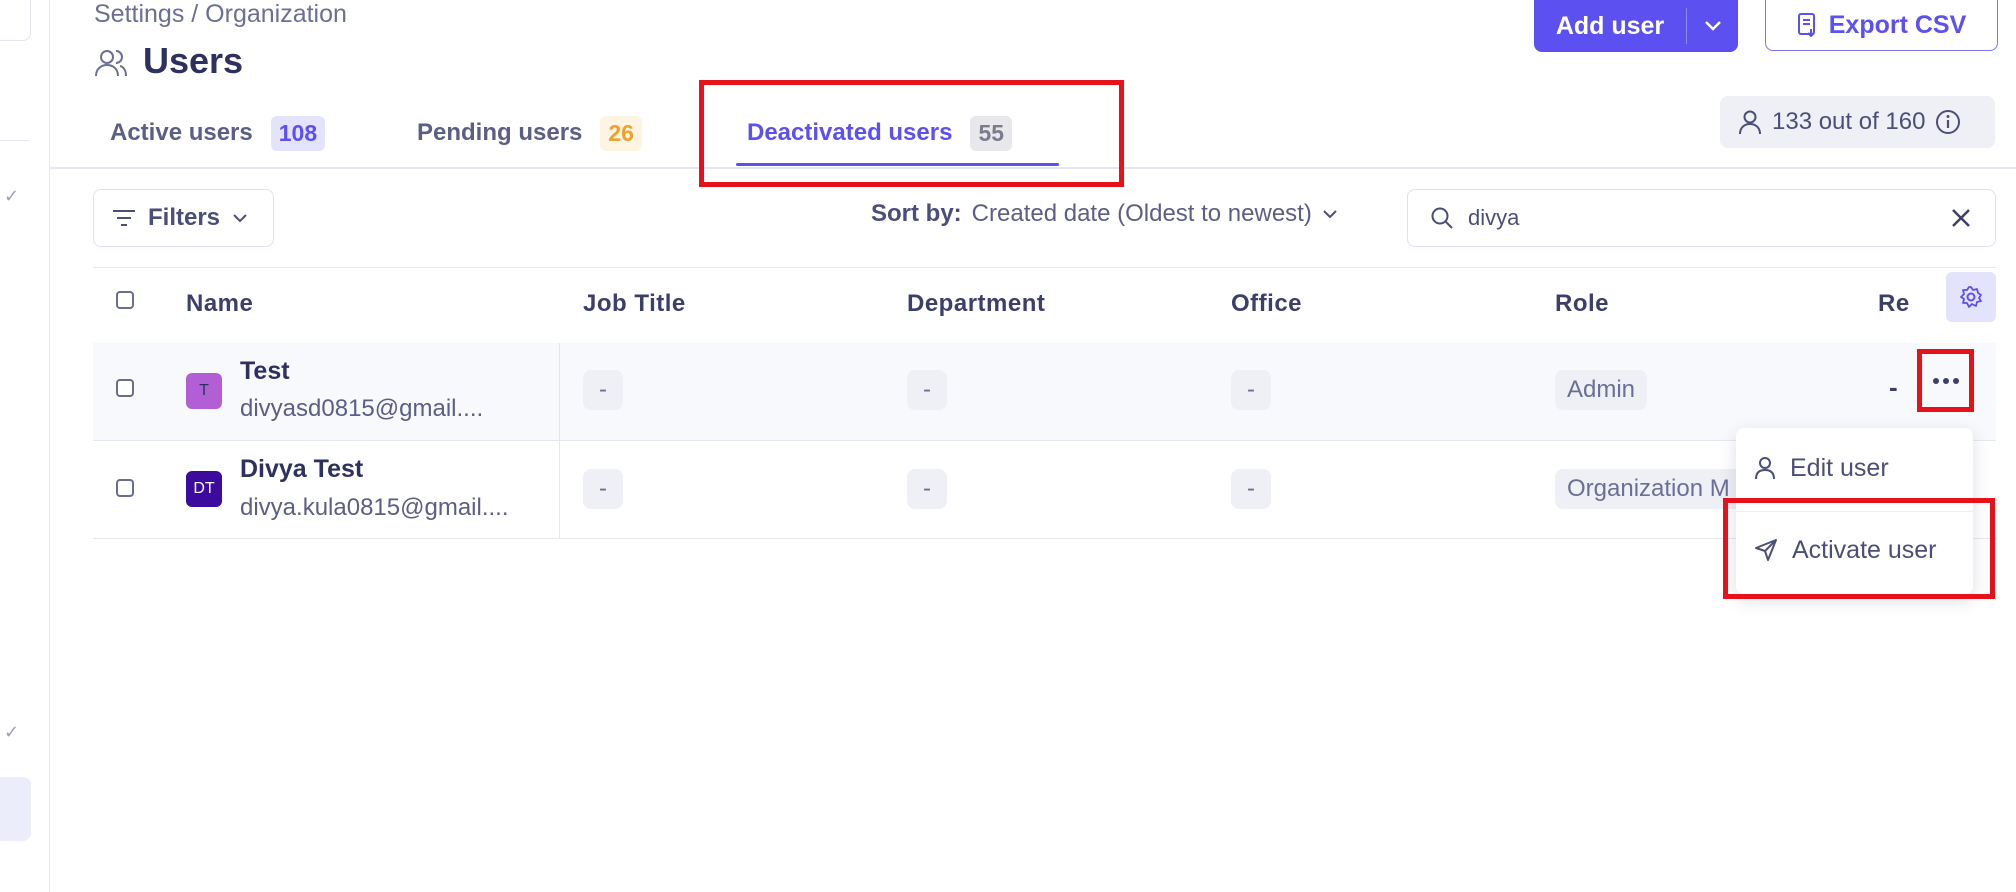 The height and width of the screenshot is (892, 2016). Describe the element at coordinates (1839, 467) in the screenshot. I see `edit-user-label: Edit user` at that location.